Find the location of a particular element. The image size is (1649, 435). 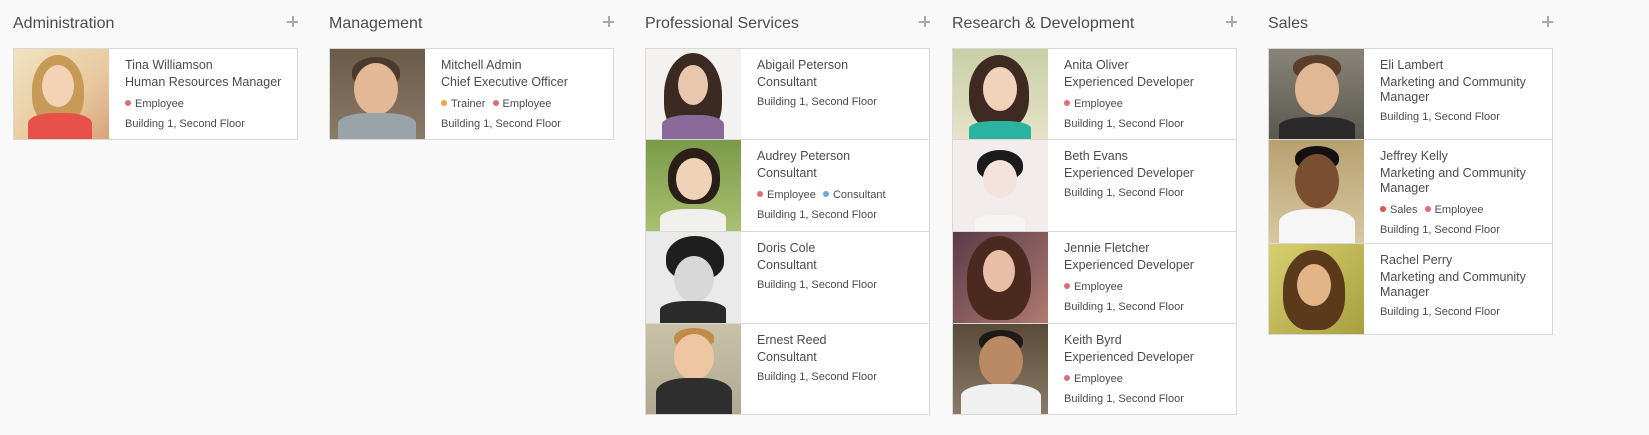

employee-name: Tina Williamson is located at coordinates (169, 65).